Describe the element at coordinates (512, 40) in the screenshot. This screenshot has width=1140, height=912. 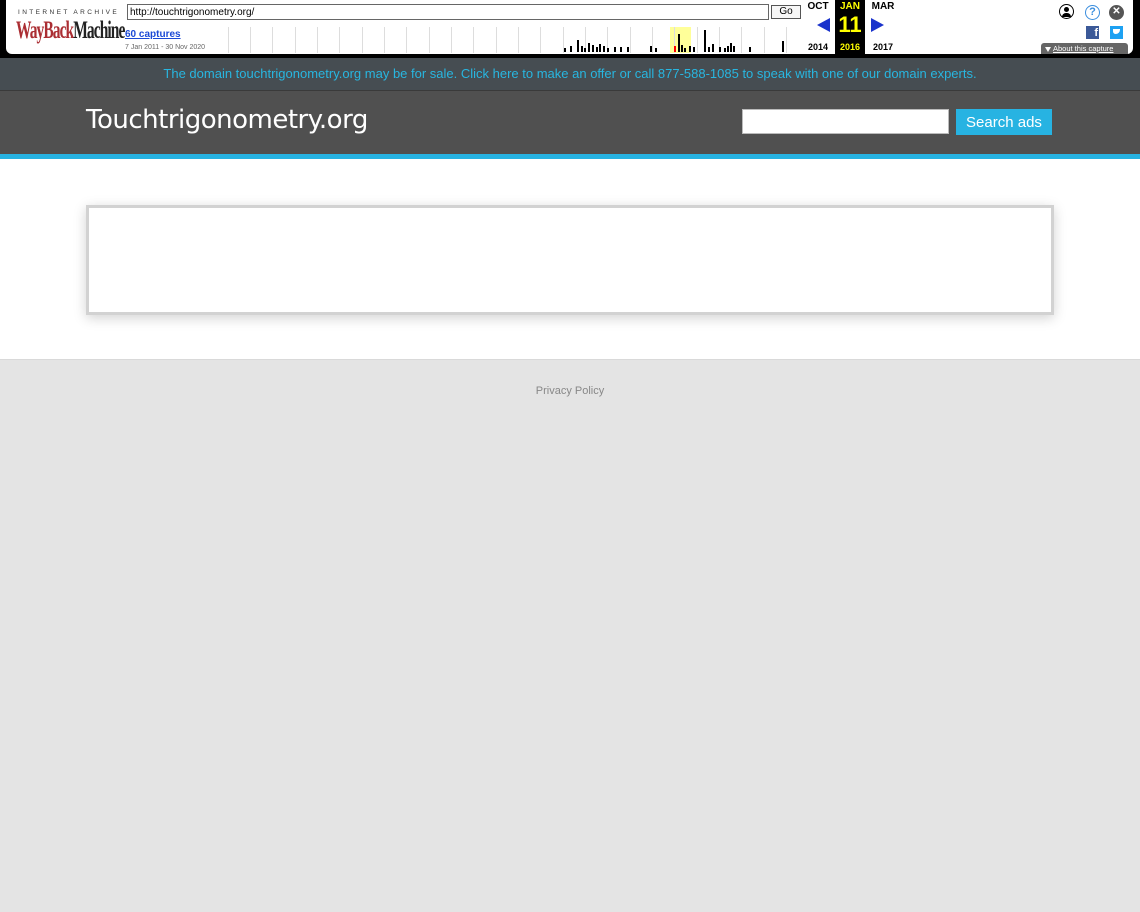
I see `capture-sparkline` at that location.